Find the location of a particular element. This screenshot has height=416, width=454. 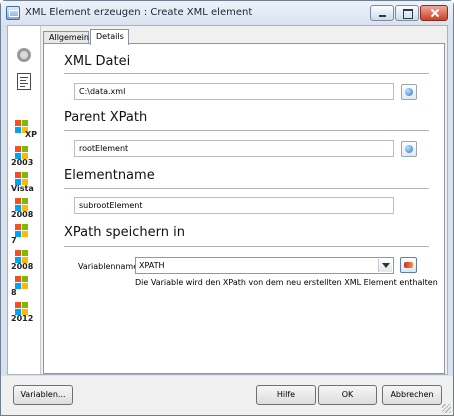

variable-name-label: Variablenname is located at coordinates (108, 266).